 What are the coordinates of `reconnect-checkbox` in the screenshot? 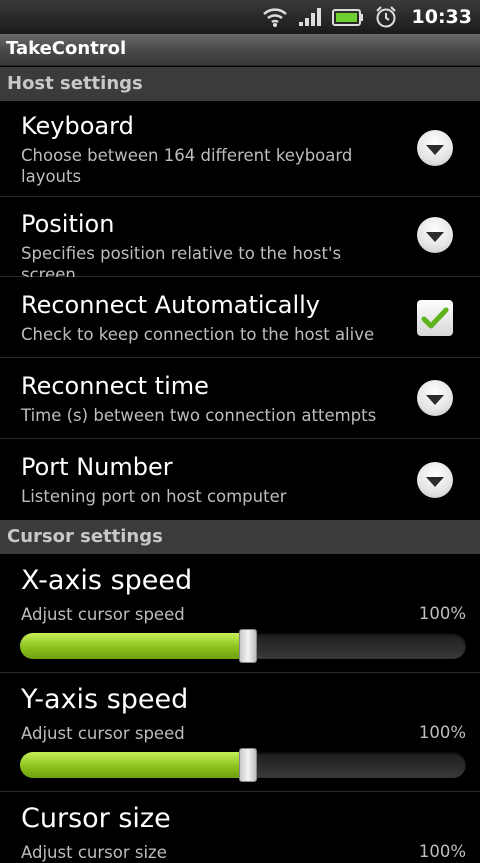 It's located at (435, 318).